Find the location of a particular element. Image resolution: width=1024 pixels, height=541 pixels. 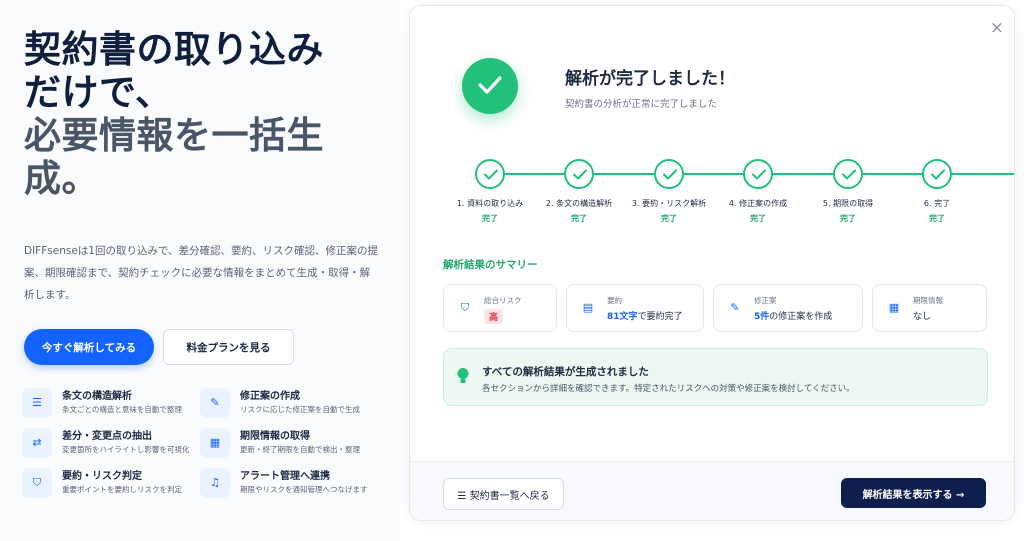

show-results-button: 解析結果を表示する → is located at coordinates (913, 493).